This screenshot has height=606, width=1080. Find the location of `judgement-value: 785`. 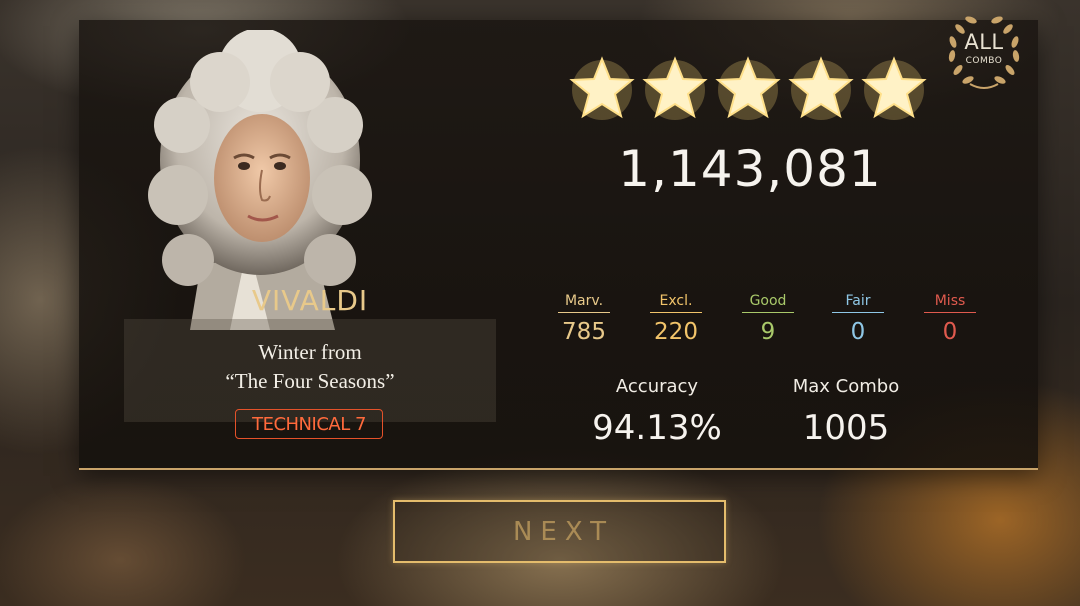

judgement-value: 785 is located at coordinates (584, 332).